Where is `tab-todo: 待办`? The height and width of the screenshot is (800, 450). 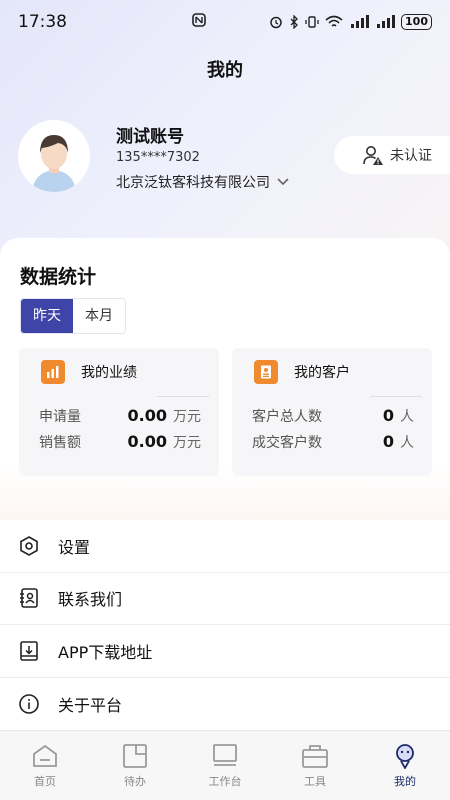
tab-todo: 待办 is located at coordinates (135, 765).